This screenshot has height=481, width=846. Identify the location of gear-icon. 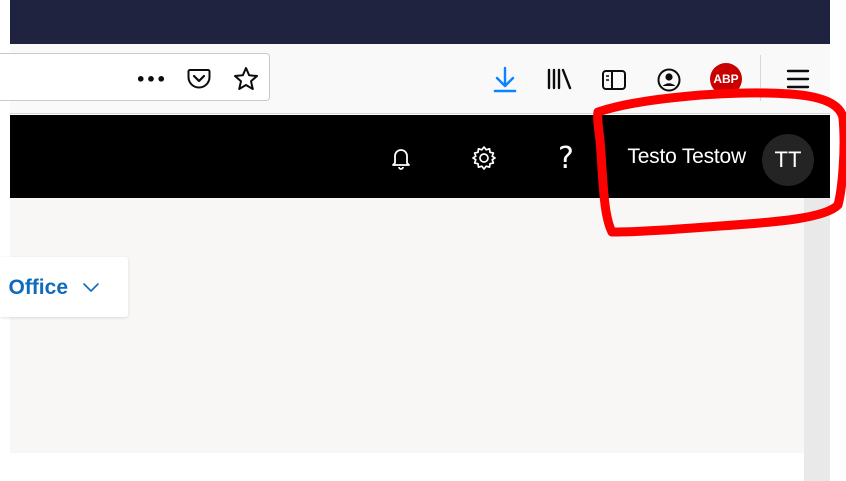
(484, 158).